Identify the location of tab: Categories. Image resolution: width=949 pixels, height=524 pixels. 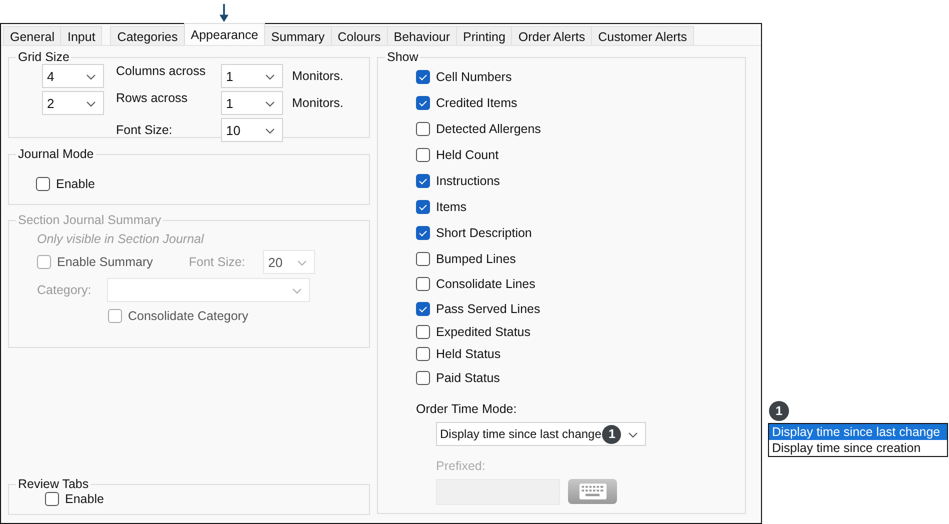
(147, 35).